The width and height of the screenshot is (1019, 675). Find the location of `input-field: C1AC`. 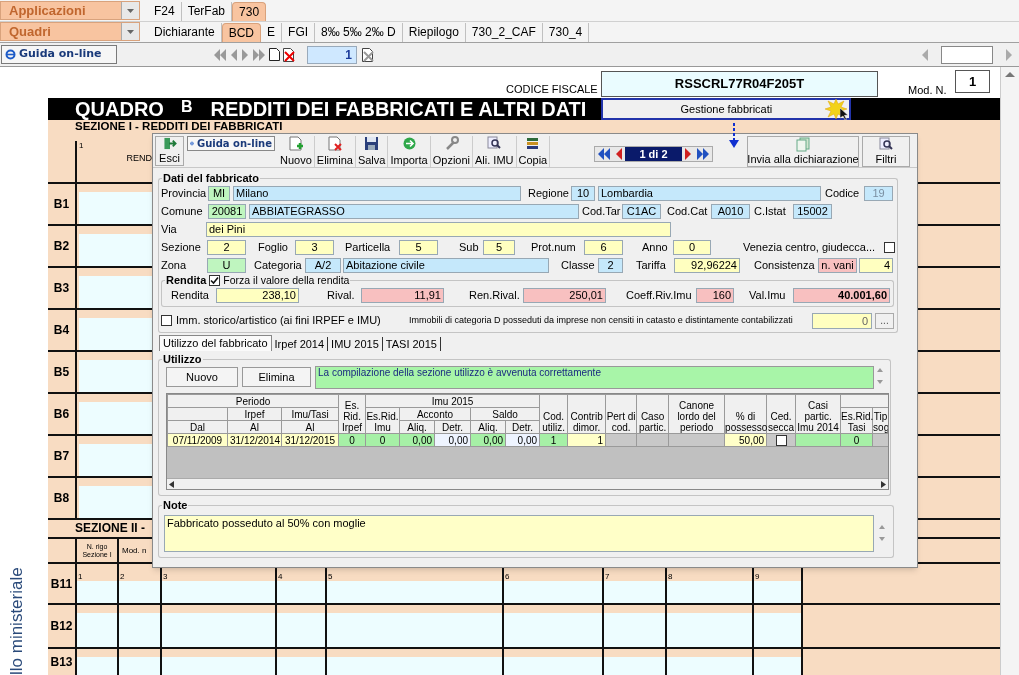

input-field: C1AC is located at coordinates (641, 211).